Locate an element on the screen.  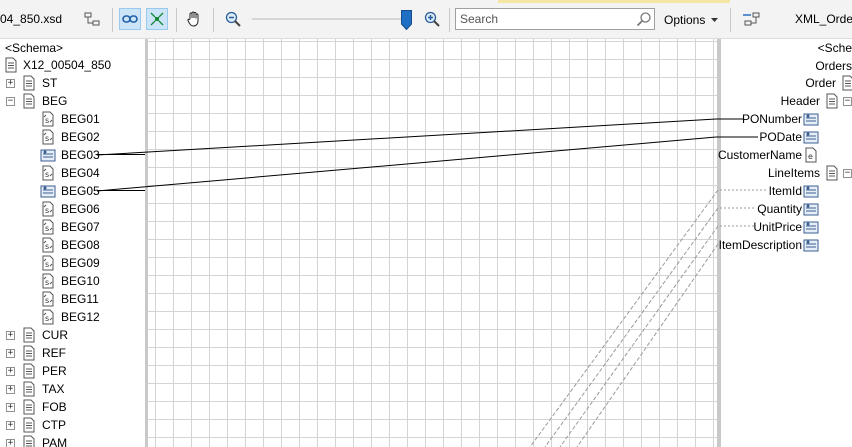
search-icon is located at coordinates (644, 20).